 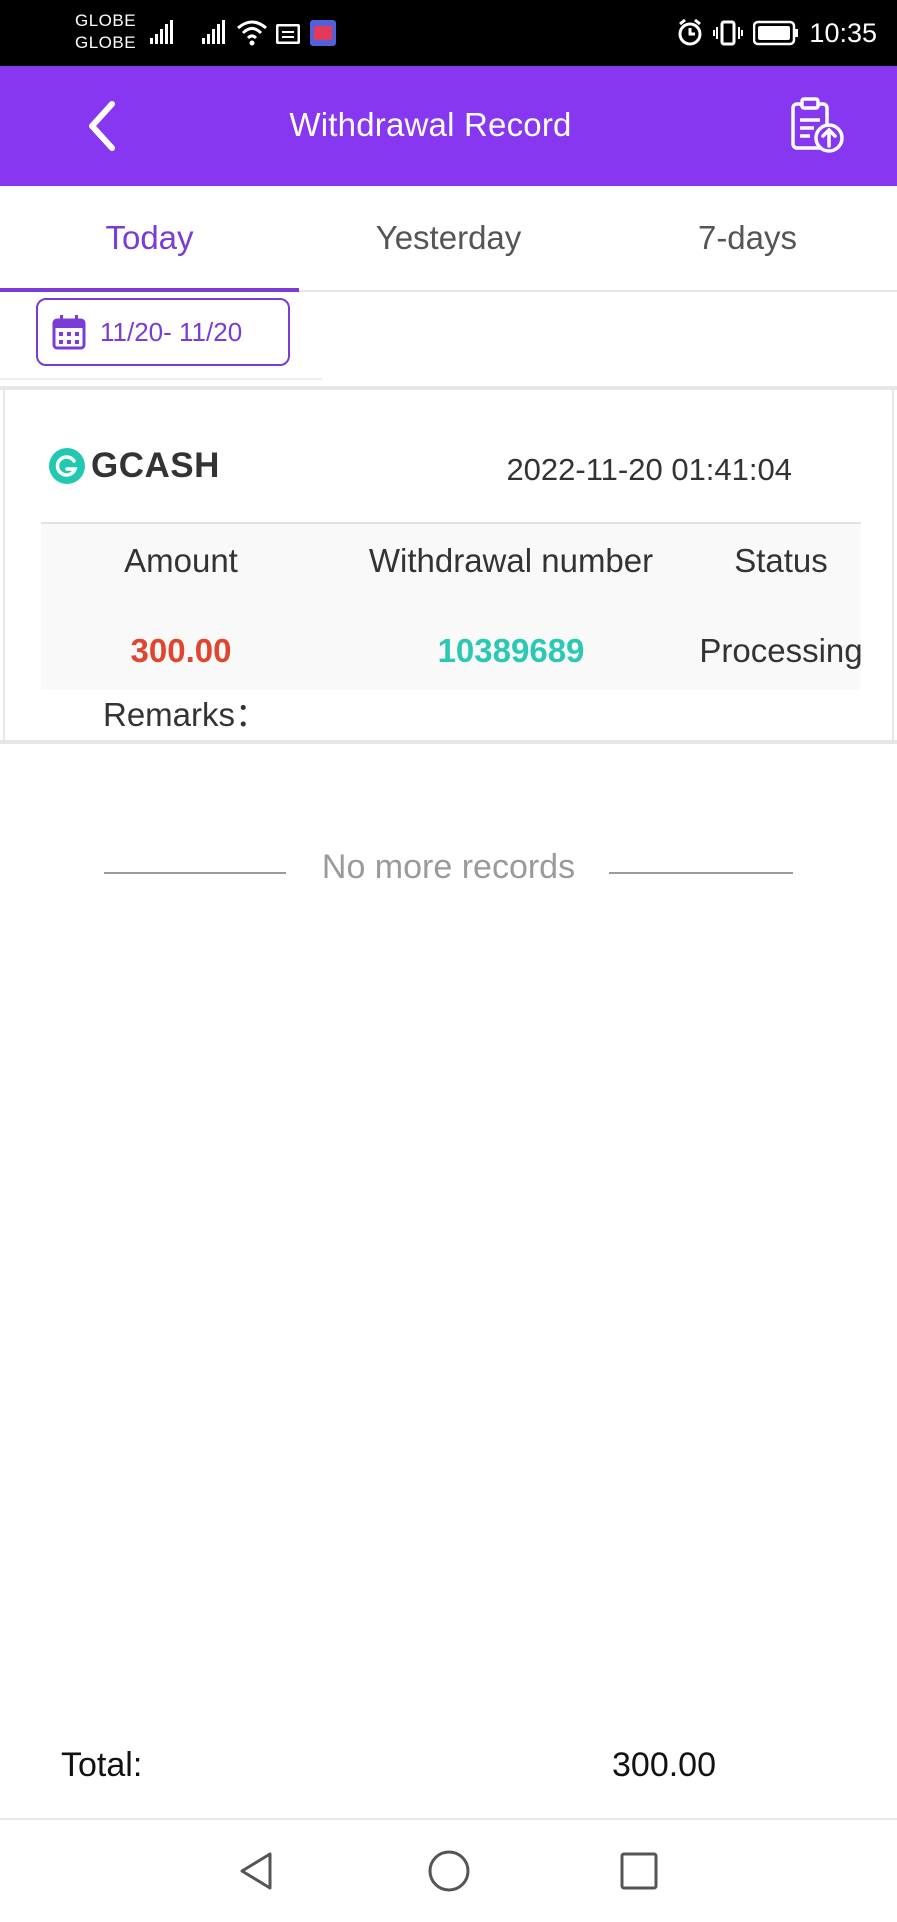 What do you see at coordinates (323, 33) in the screenshot?
I see `app-notification-icon` at bounding box center [323, 33].